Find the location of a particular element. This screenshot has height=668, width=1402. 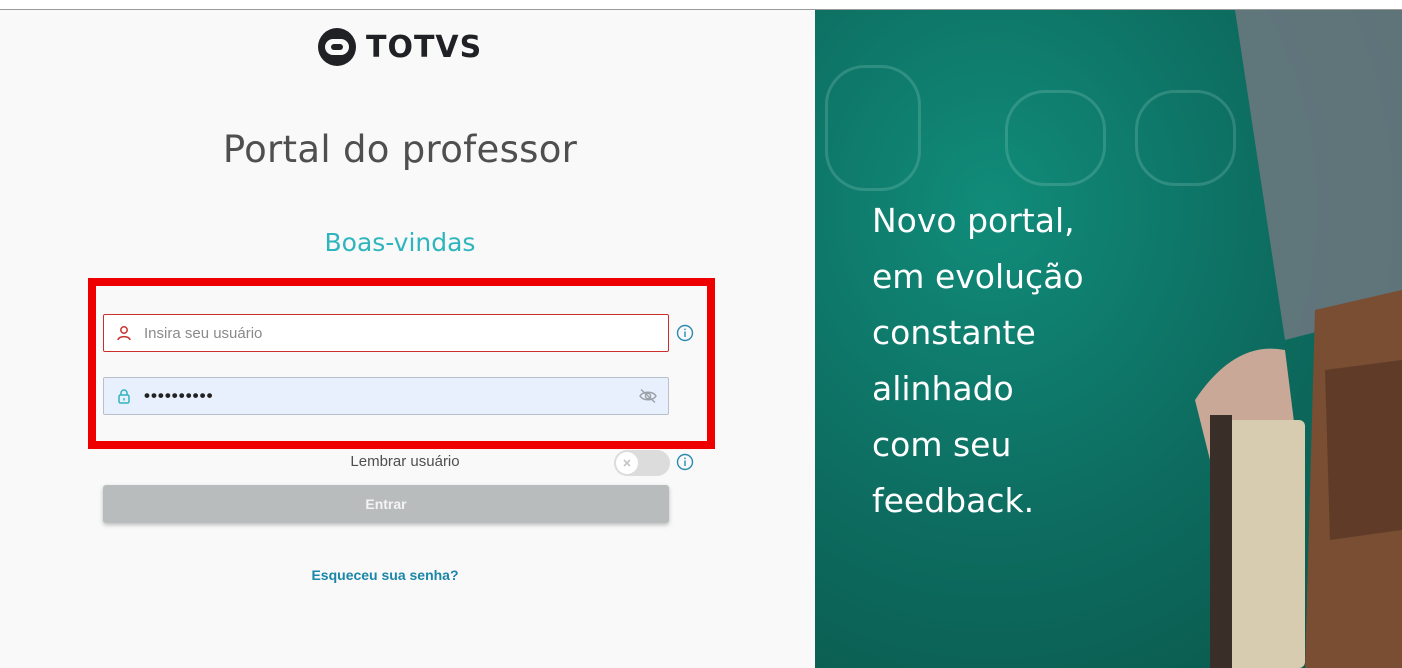

remember-user-toggle is located at coordinates (642, 463).